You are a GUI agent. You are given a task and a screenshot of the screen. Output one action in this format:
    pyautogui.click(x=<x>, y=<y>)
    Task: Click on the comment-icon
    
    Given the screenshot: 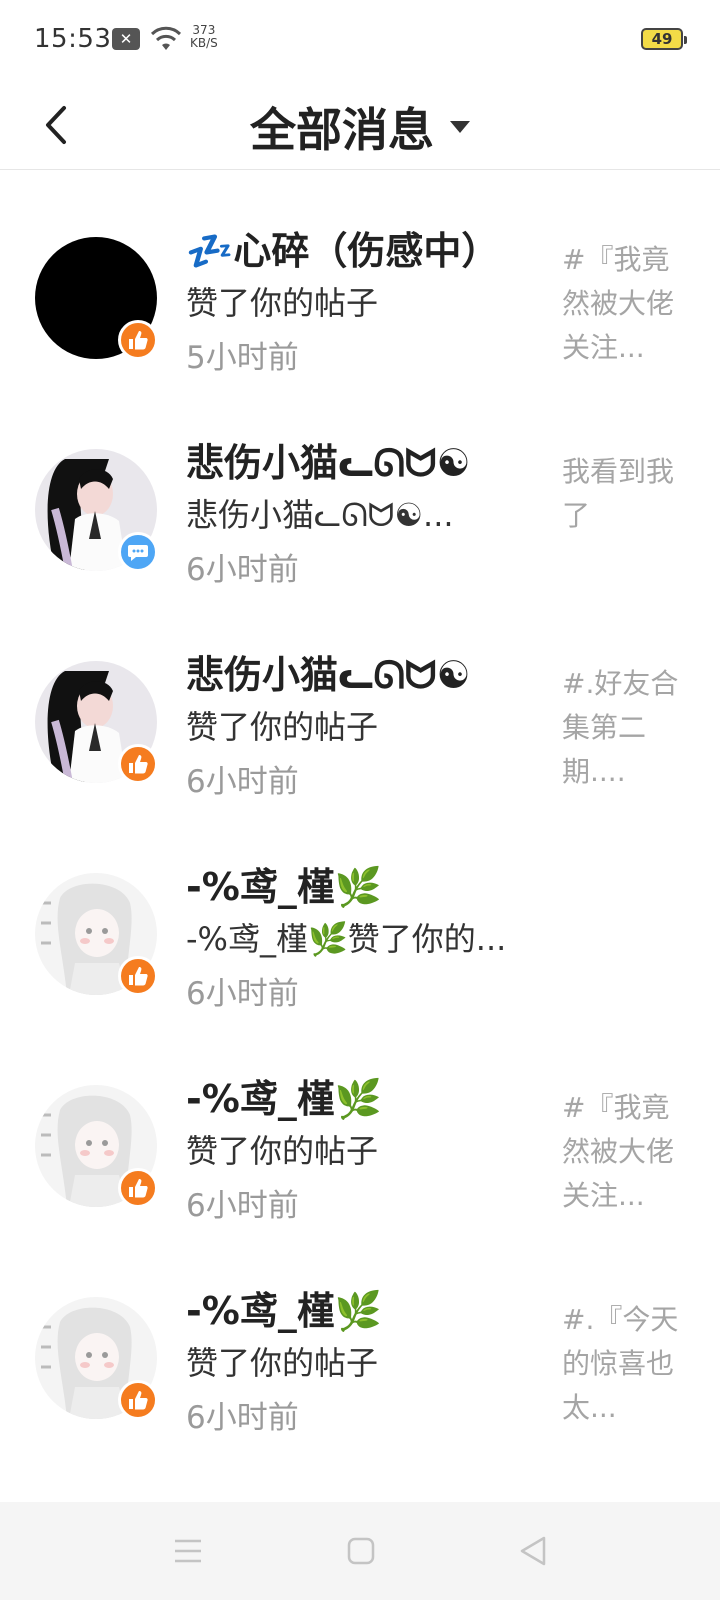 What is the action you would take?
    pyautogui.click(x=138, y=552)
    